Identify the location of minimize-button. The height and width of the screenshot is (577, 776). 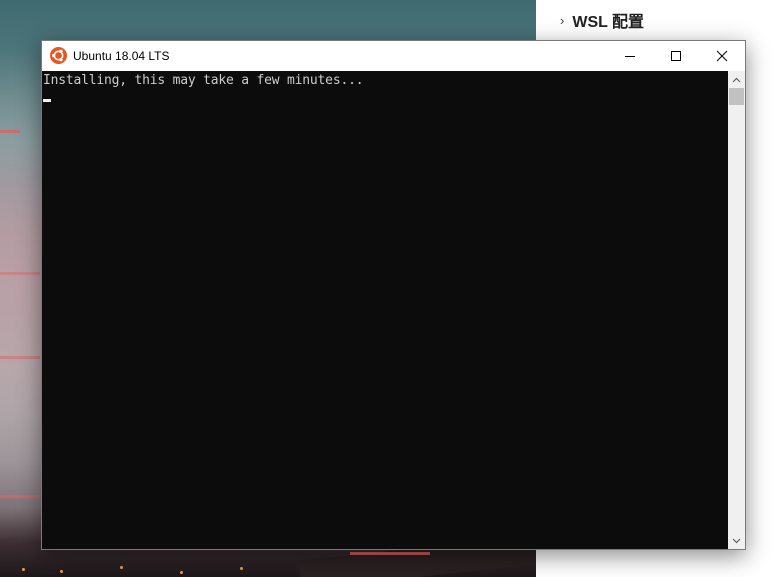
(630, 56).